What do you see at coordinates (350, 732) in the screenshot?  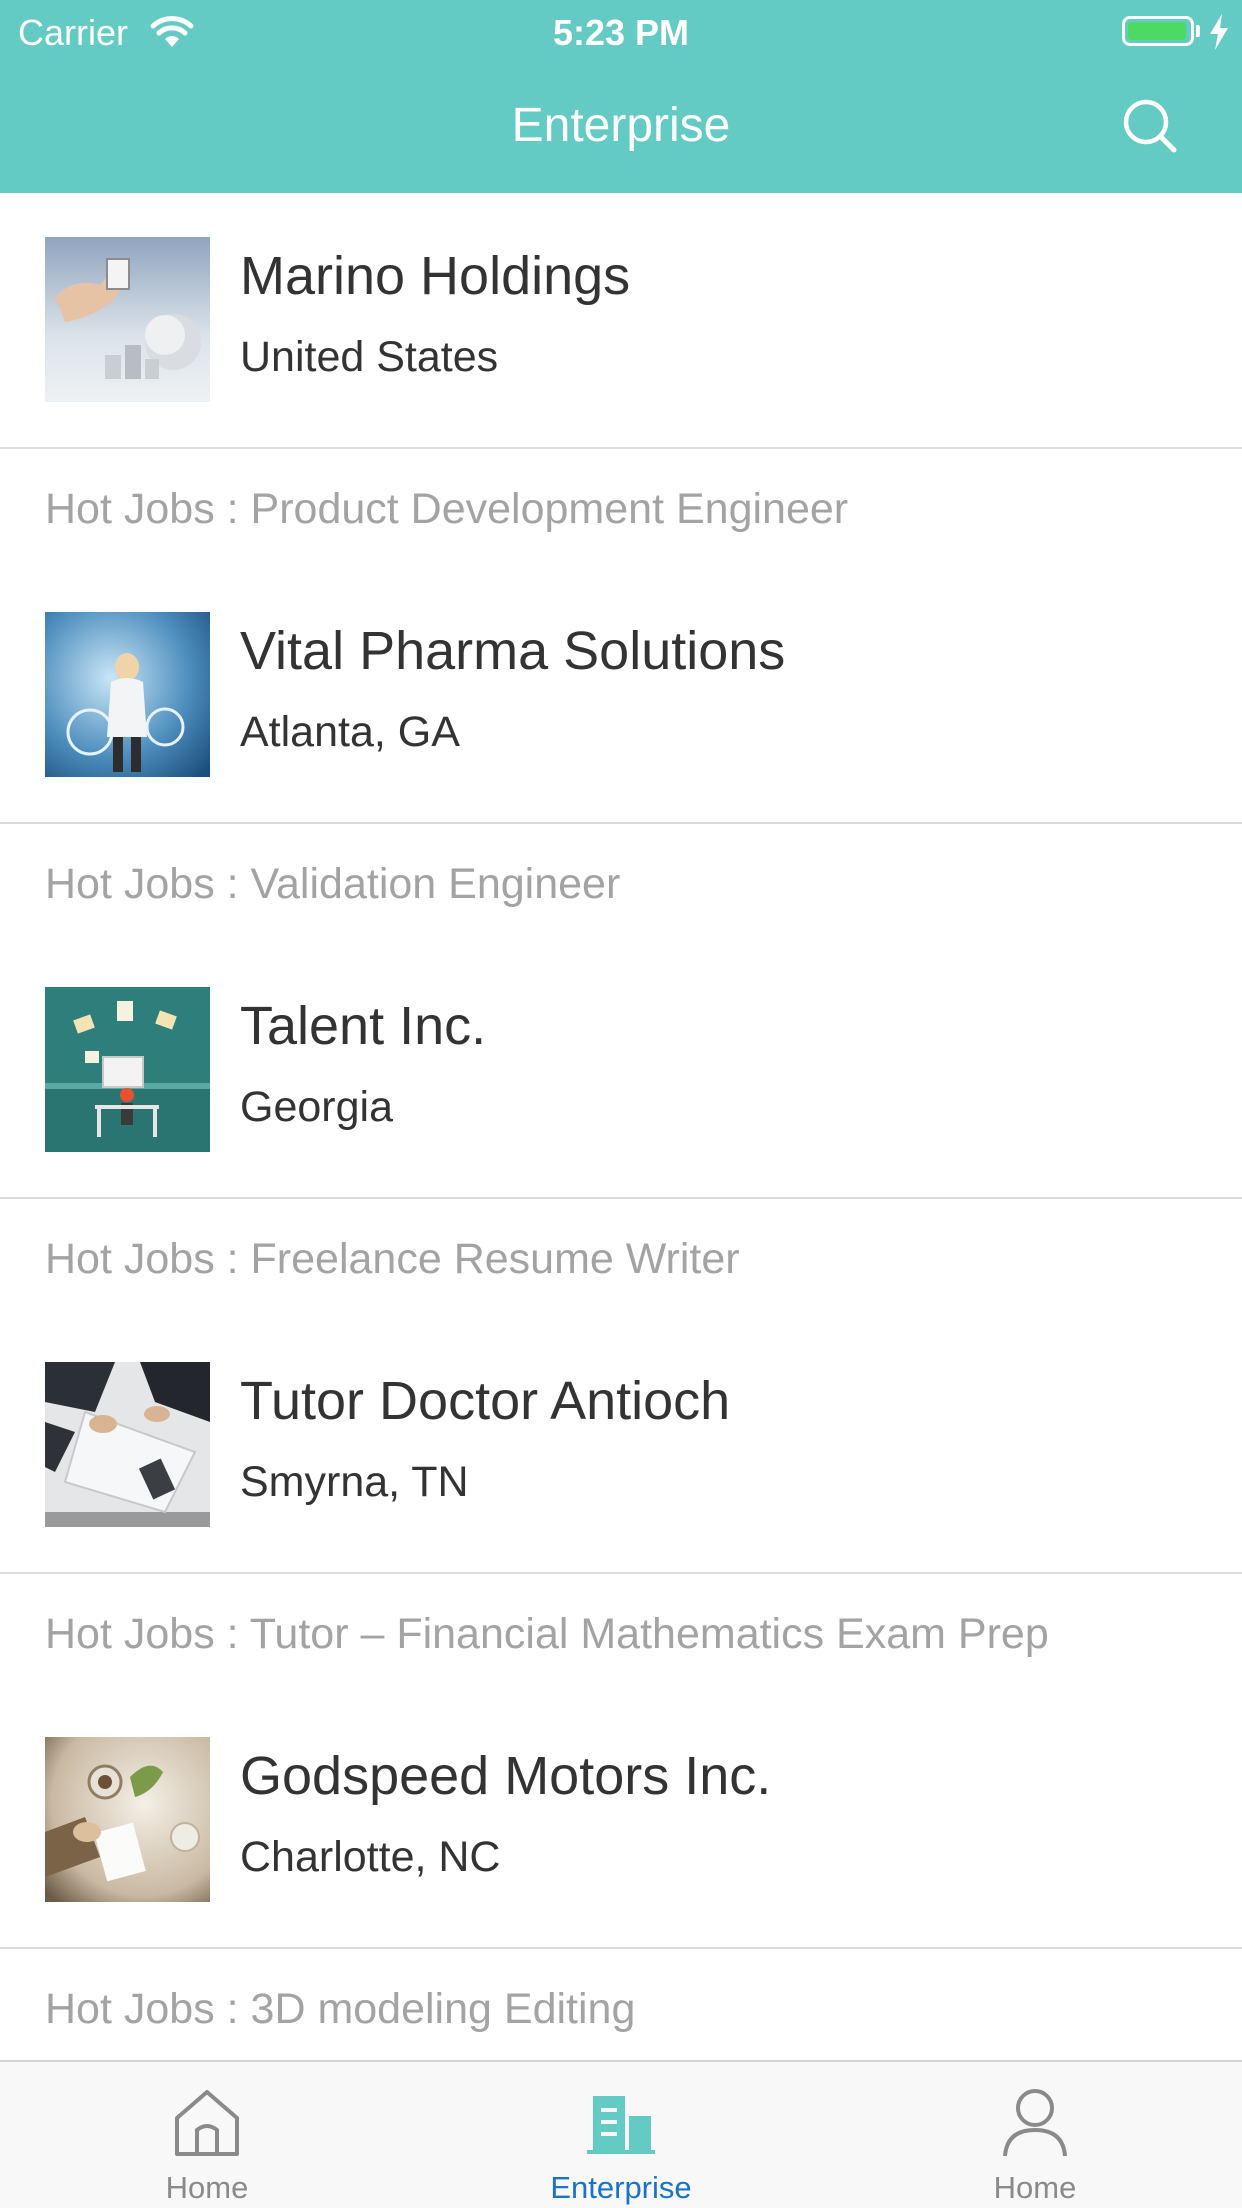 I see `company-location: Atlanta, GA` at bounding box center [350, 732].